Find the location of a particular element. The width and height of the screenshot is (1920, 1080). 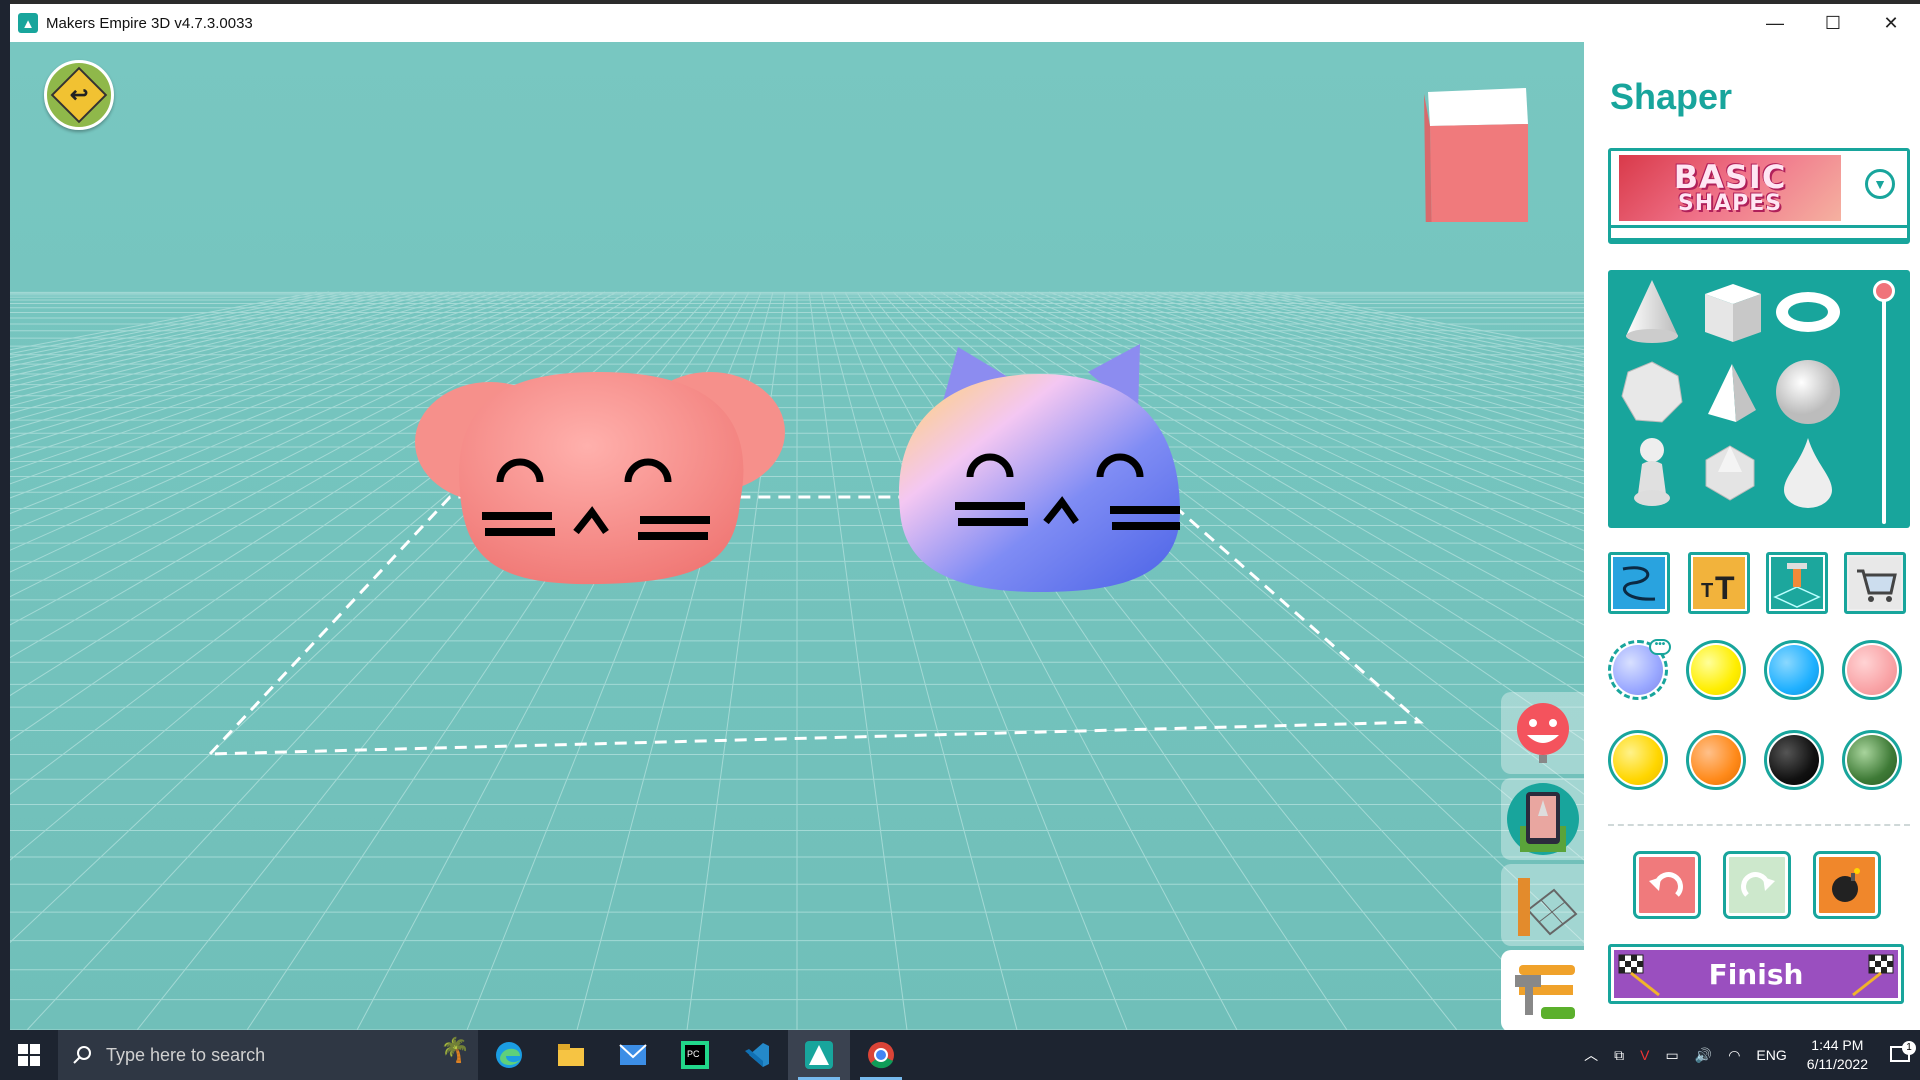

measure-button is located at coordinates (1542, 905).